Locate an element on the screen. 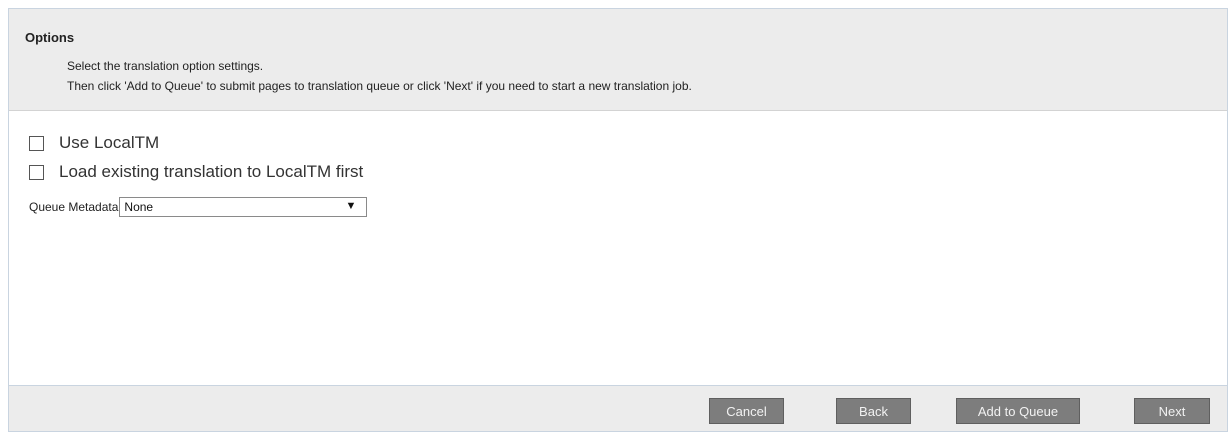  dropdown-arrow-icon: ▼ is located at coordinates (351, 206).